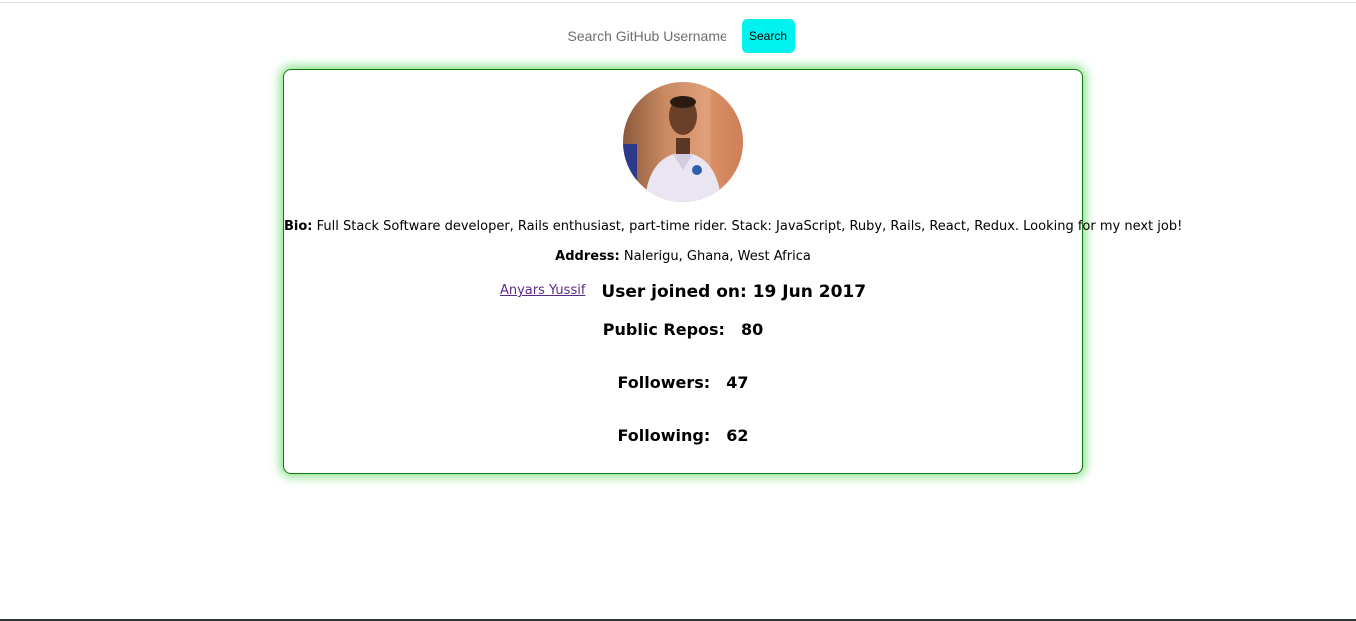  What do you see at coordinates (717, 256) in the screenshot?
I see `address-text: Nalerigu, Ghana, West Africa` at bounding box center [717, 256].